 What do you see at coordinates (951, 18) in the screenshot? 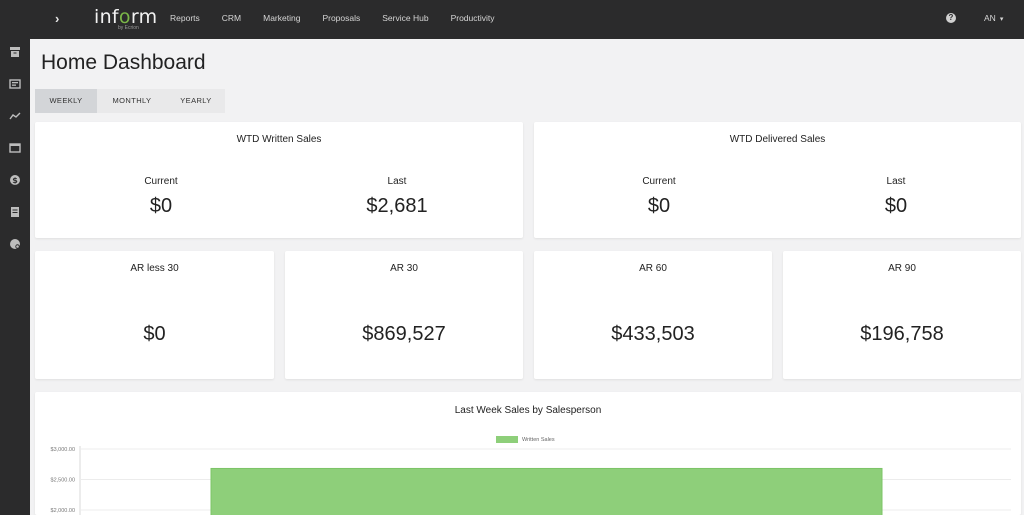
I see `help-icon: ?` at bounding box center [951, 18].